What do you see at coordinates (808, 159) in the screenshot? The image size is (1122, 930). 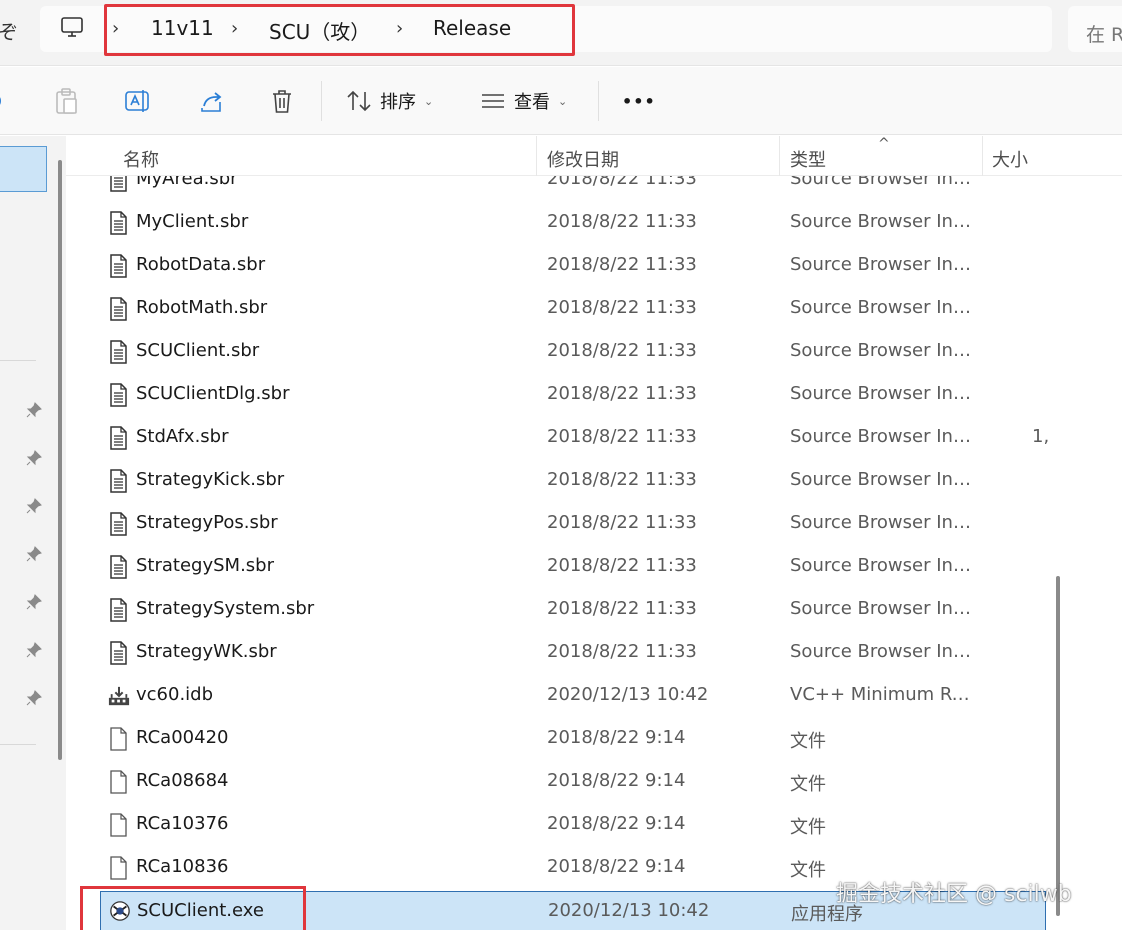 I see `column-header-type: 类型` at bounding box center [808, 159].